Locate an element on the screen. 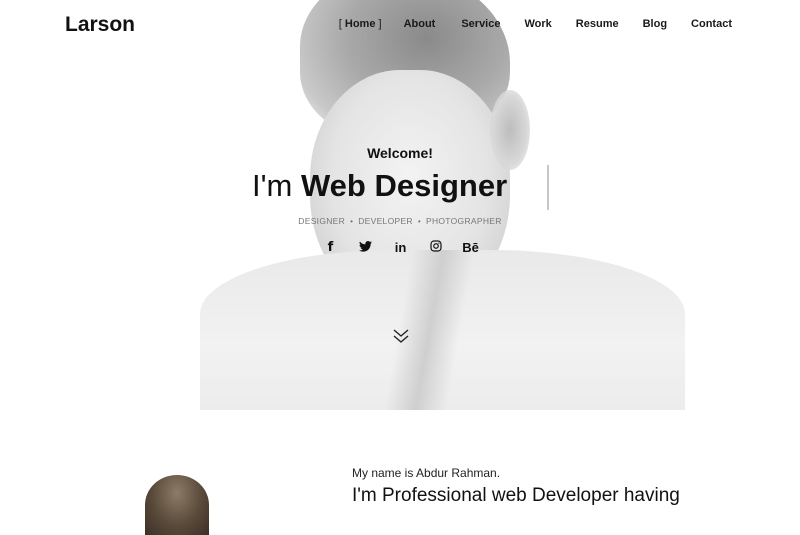 This screenshot has height=535, width=800. profile-photo is located at coordinates (177, 505).